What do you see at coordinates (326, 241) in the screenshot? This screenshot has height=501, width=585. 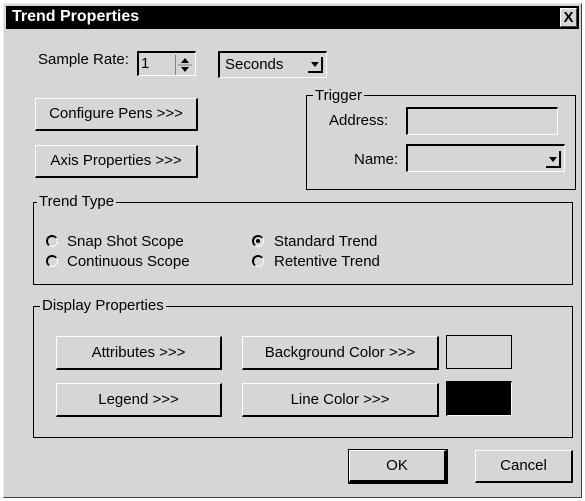 I see `radio-label: Standard Trend` at bounding box center [326, 241].